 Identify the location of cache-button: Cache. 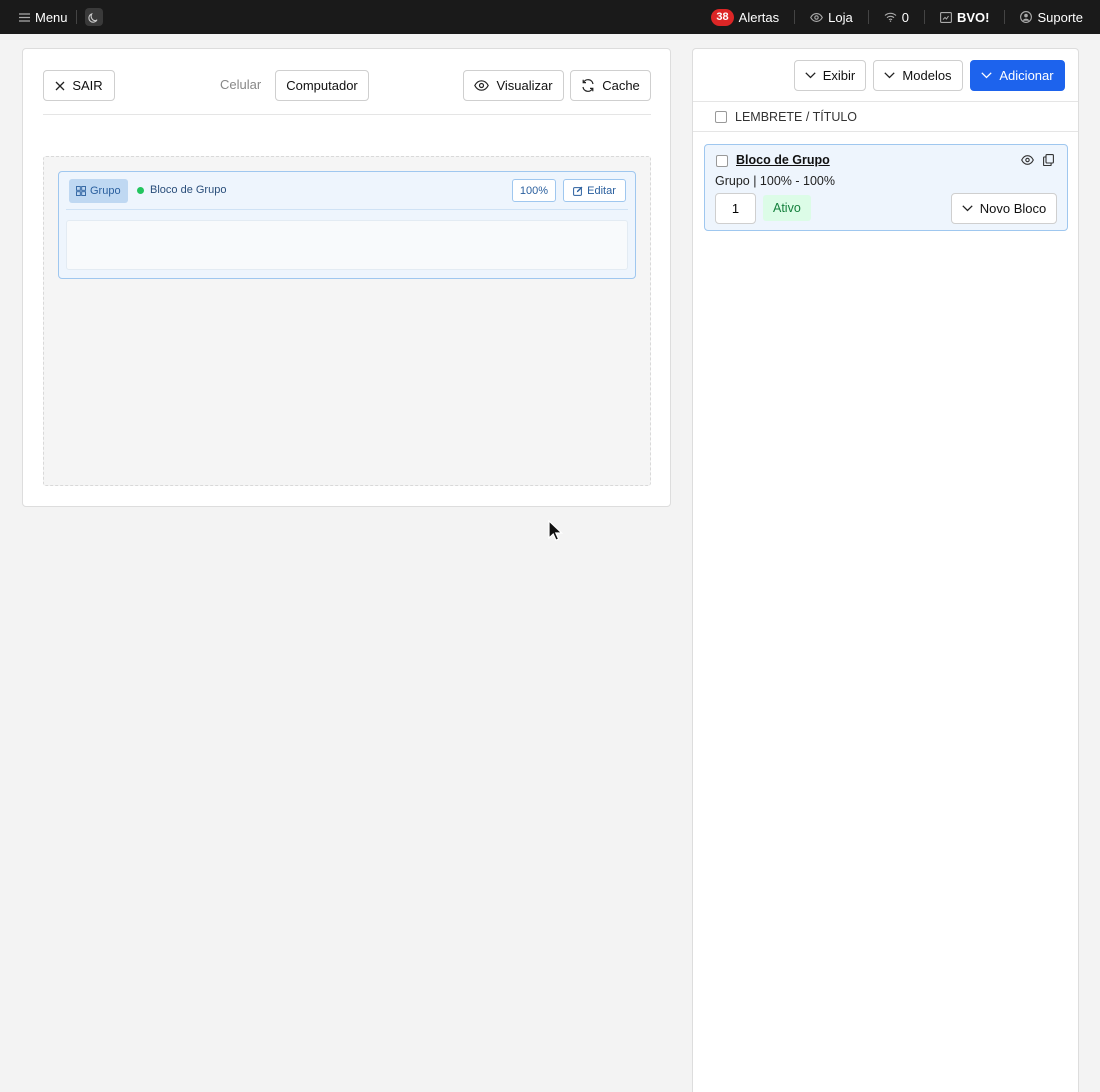
(610, 85).